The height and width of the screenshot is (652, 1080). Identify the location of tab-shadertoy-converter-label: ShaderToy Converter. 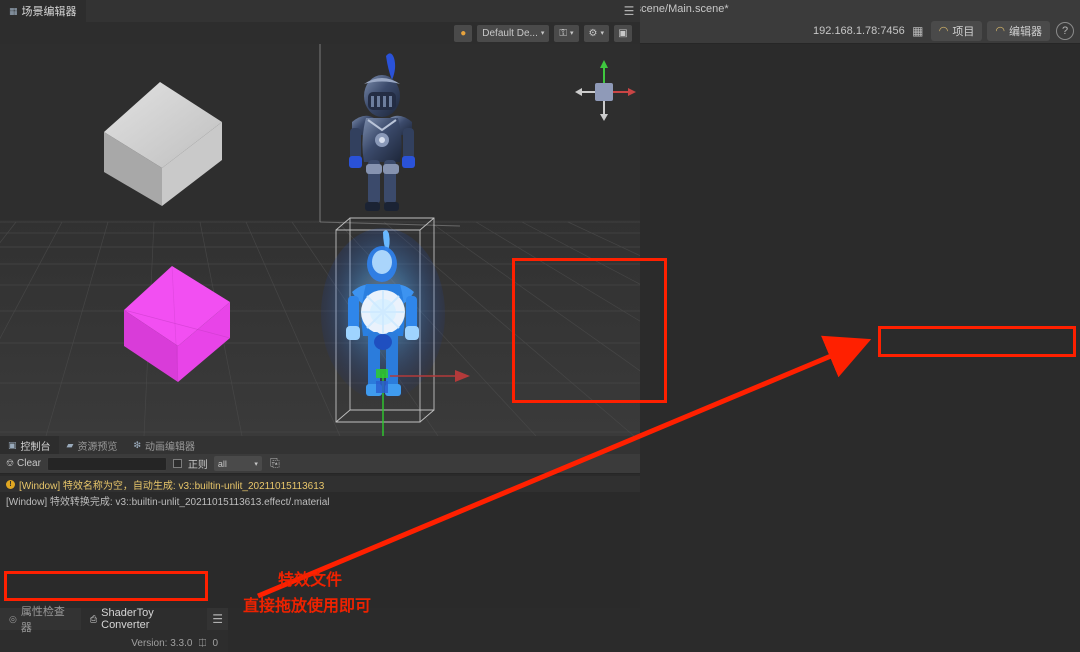
(127, 619).